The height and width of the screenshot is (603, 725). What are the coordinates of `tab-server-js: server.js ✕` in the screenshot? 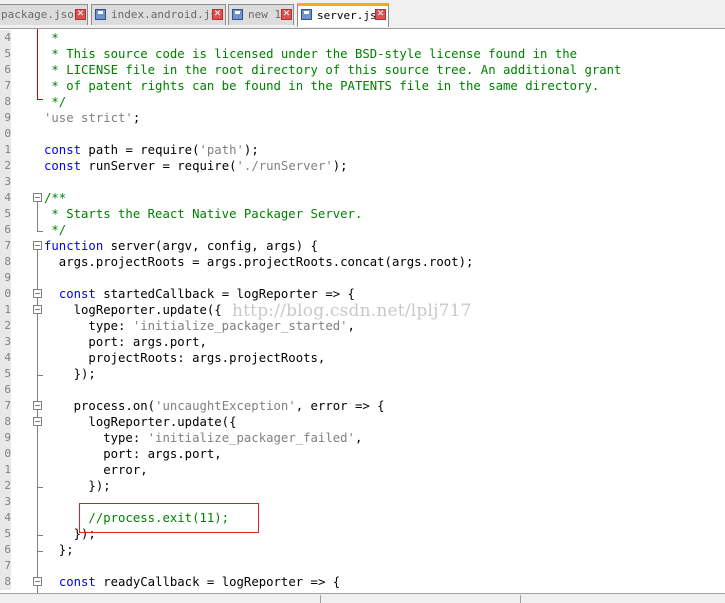 It's located at (343, 15).